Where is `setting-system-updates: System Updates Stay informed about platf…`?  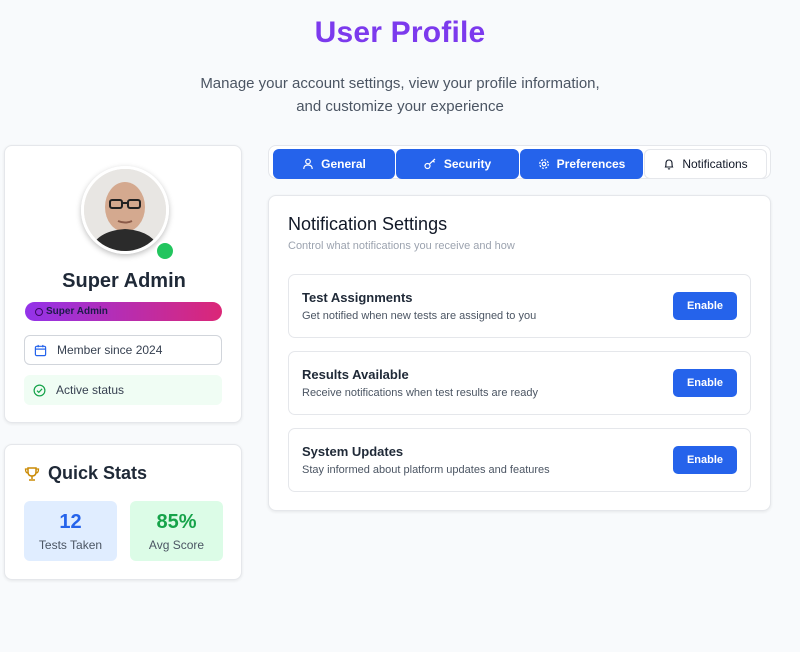 setting-system-updates: System Updates Stay informed about platf… is located at coordinates (519, 460).